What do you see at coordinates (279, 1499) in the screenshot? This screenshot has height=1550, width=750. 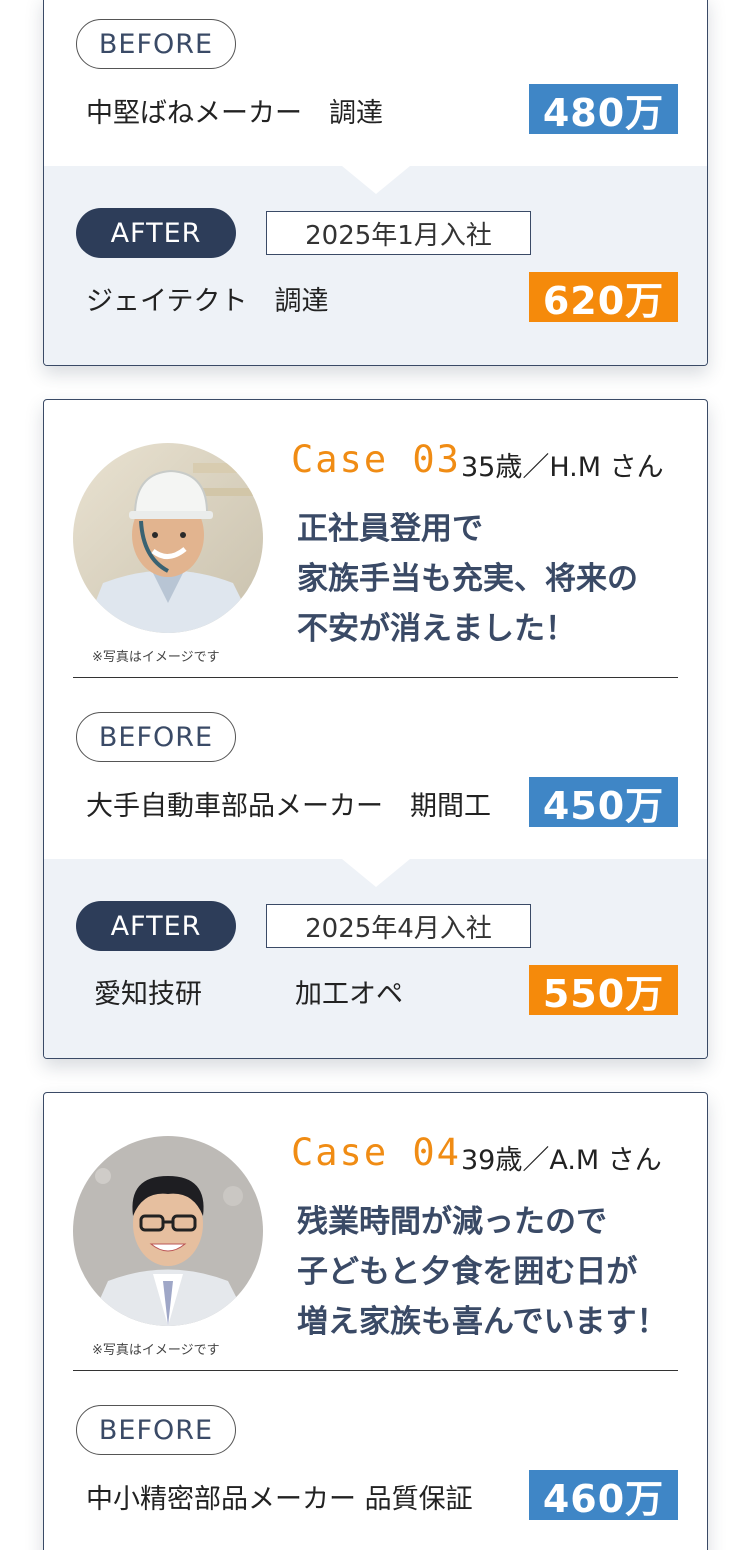 I see `before-company: 中小精密部品メーカー 品質保証` at bounding box center [279, 1499].